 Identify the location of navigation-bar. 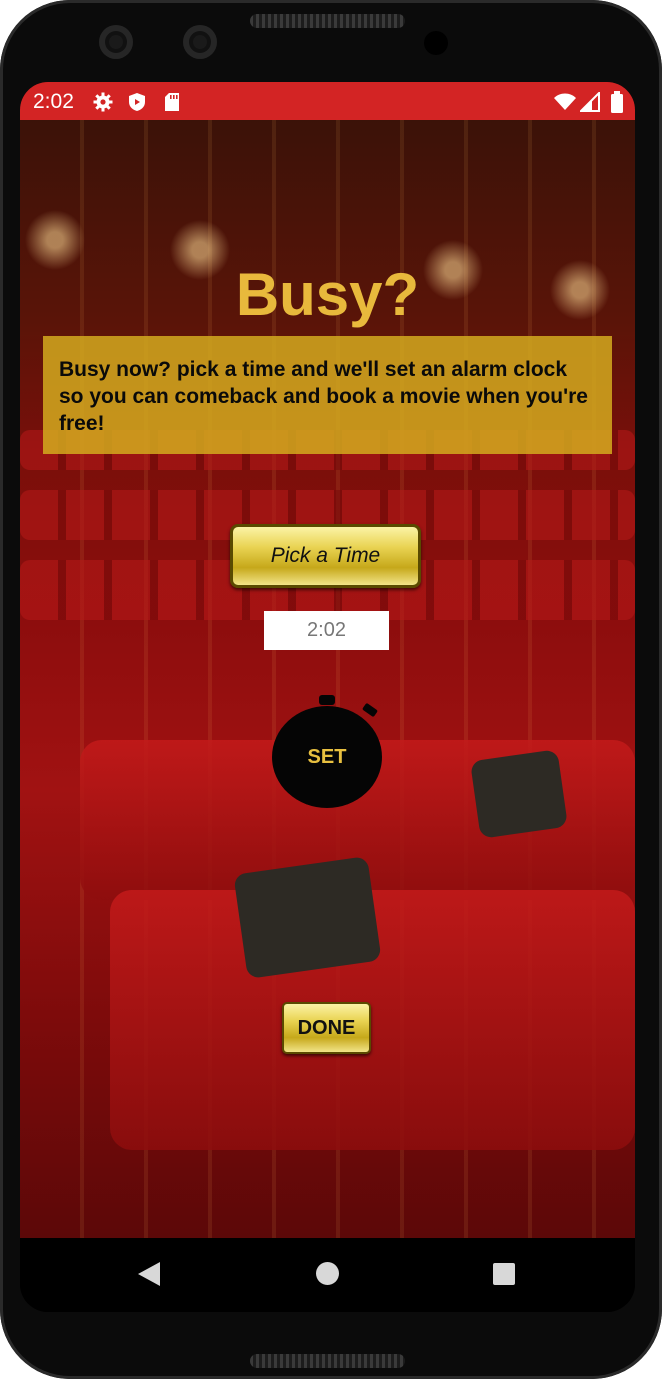
(327, 1275).